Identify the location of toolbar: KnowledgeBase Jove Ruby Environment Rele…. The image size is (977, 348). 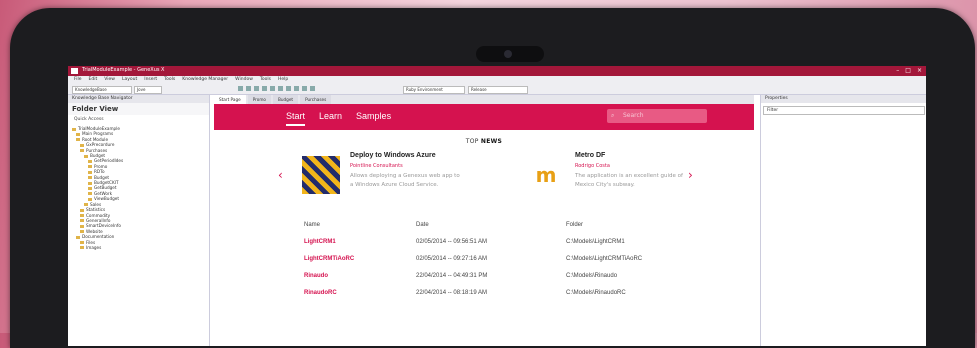
(497, 89).